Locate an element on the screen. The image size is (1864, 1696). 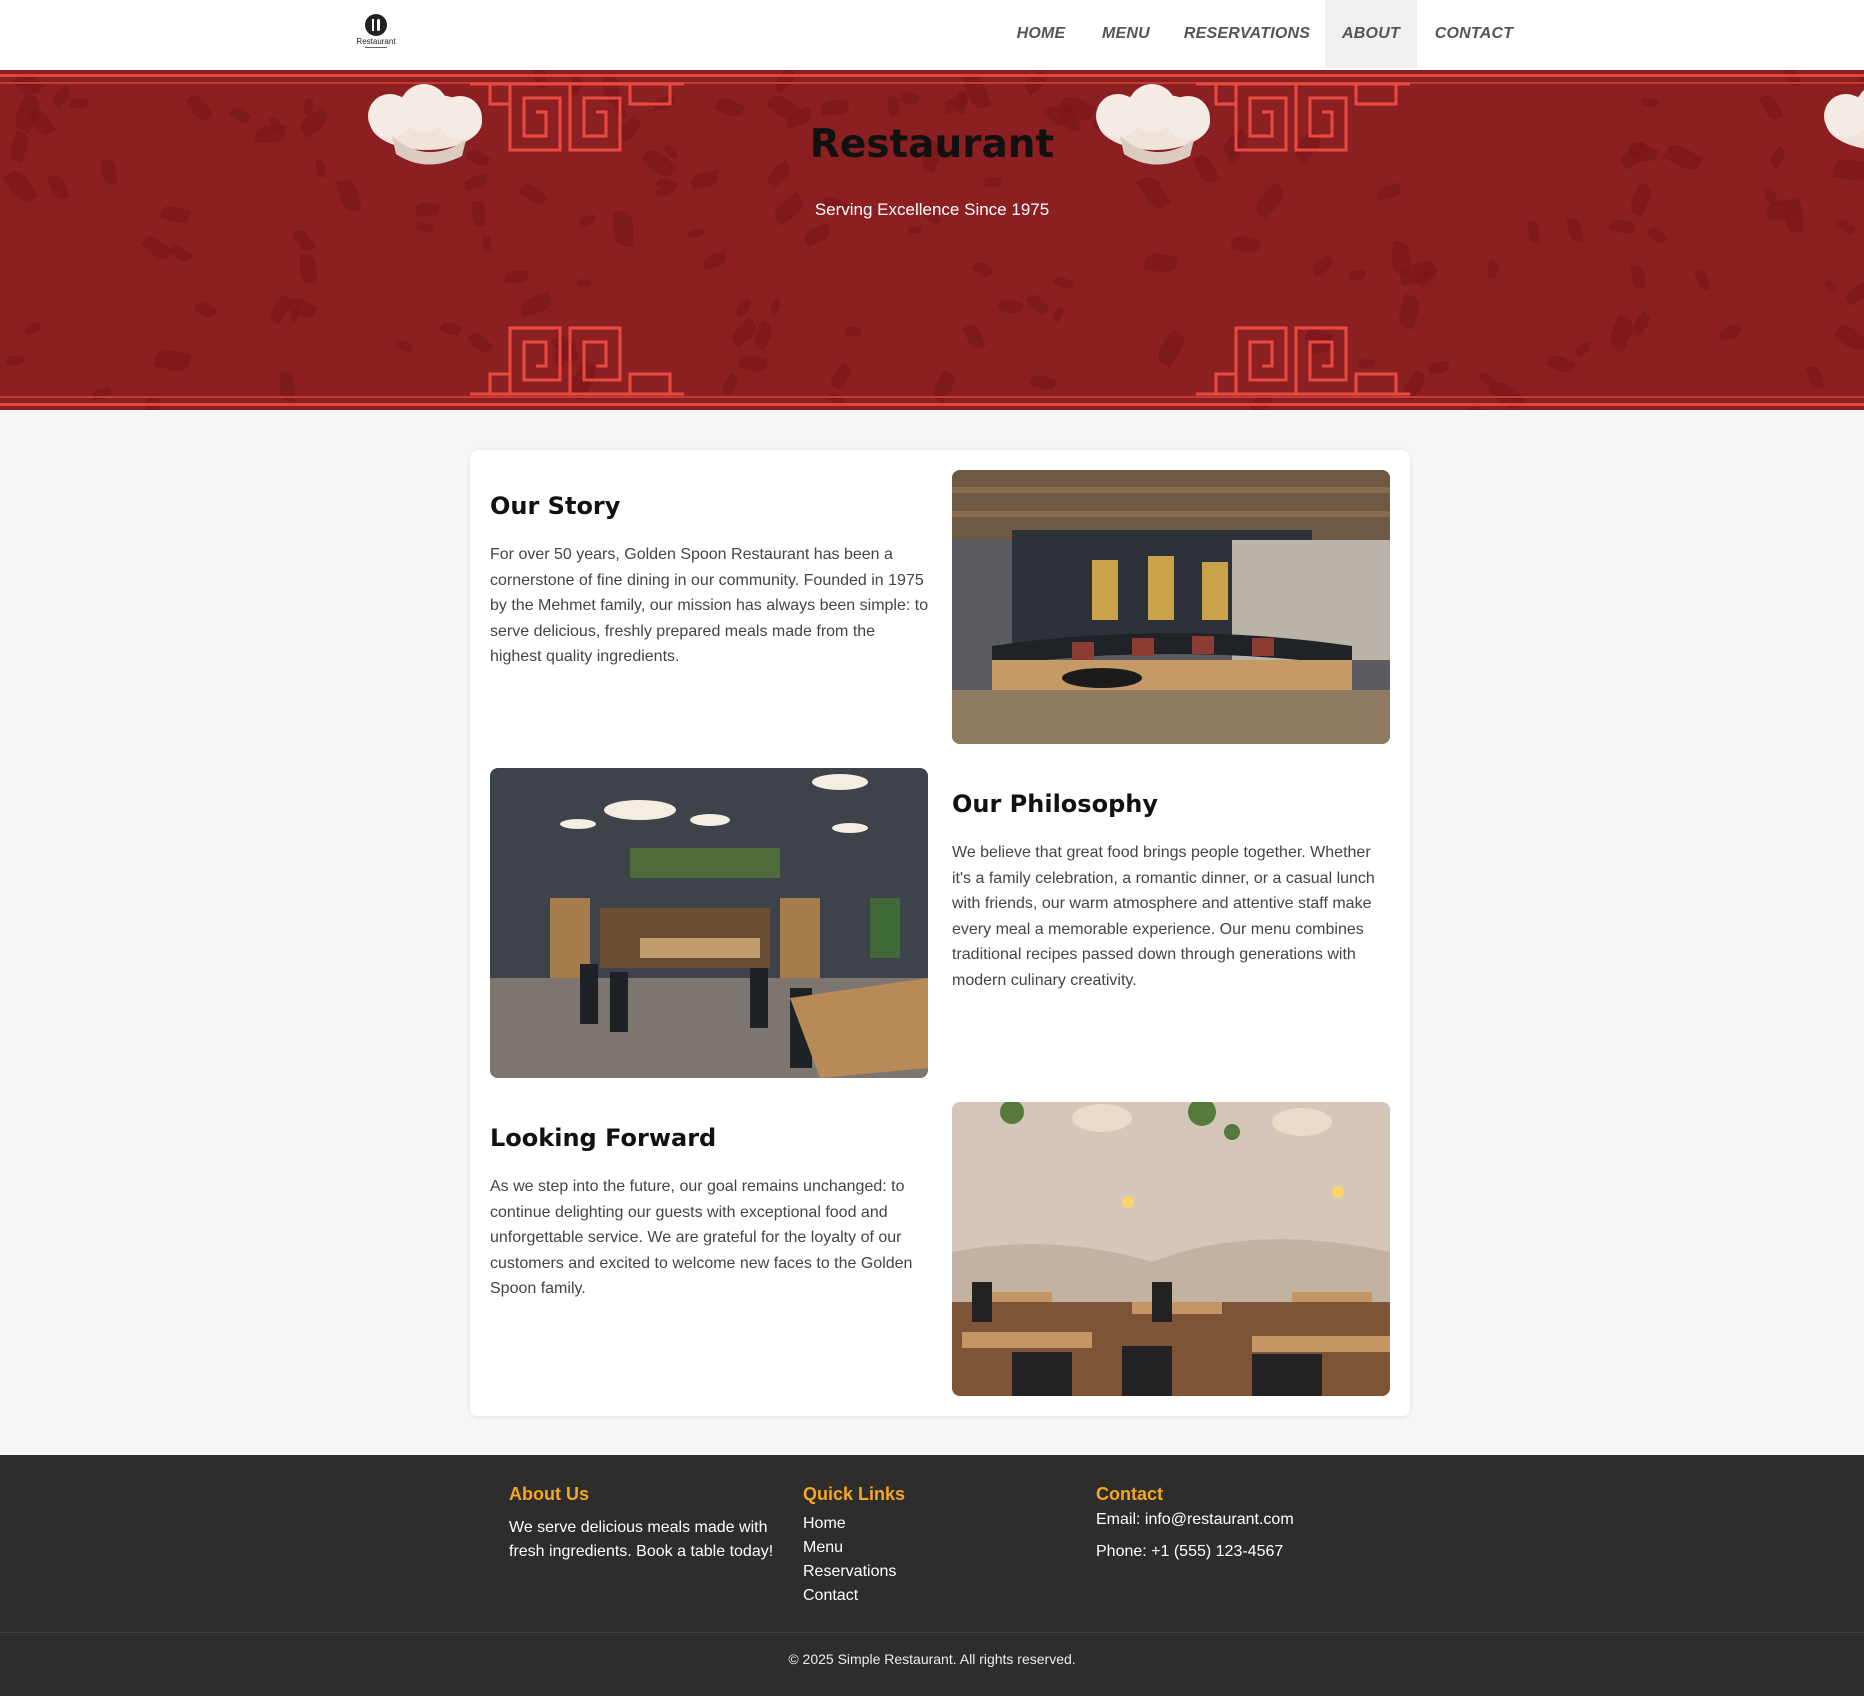
nav-reservations: RESERVATIONS is located at coordinates (1247, 34).